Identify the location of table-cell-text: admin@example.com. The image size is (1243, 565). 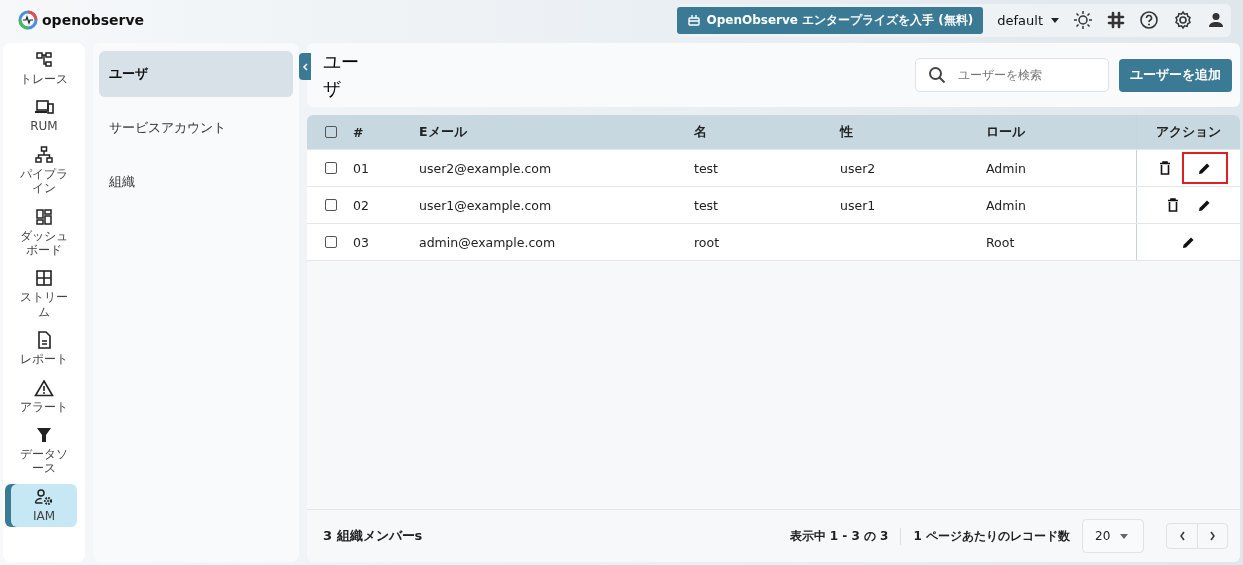
(488, 242).